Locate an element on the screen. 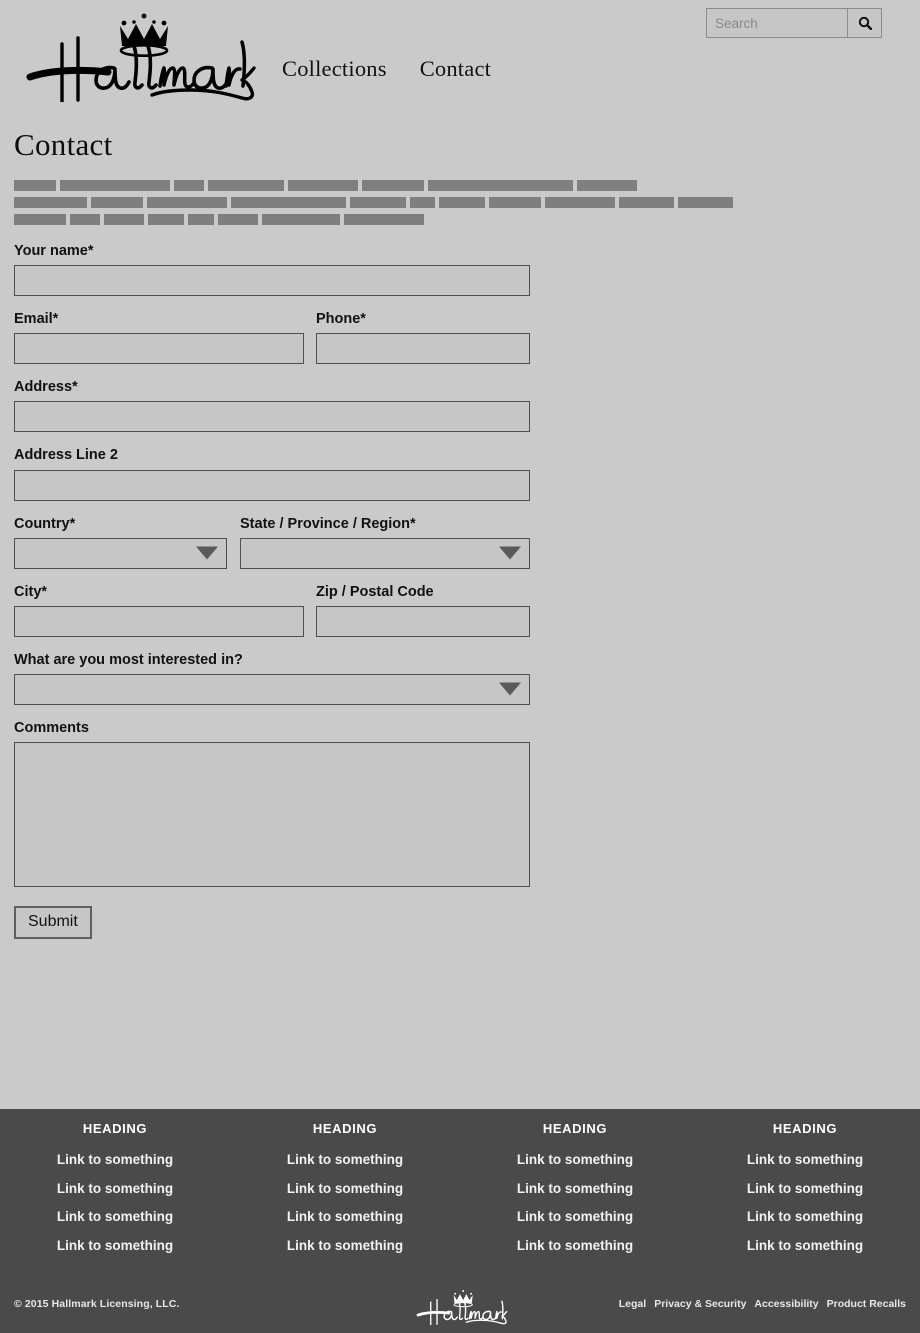 The height and width of the screenshot is (1333, 920). footer-link-2-2: Link to something is located at coordinates (345, 1188).